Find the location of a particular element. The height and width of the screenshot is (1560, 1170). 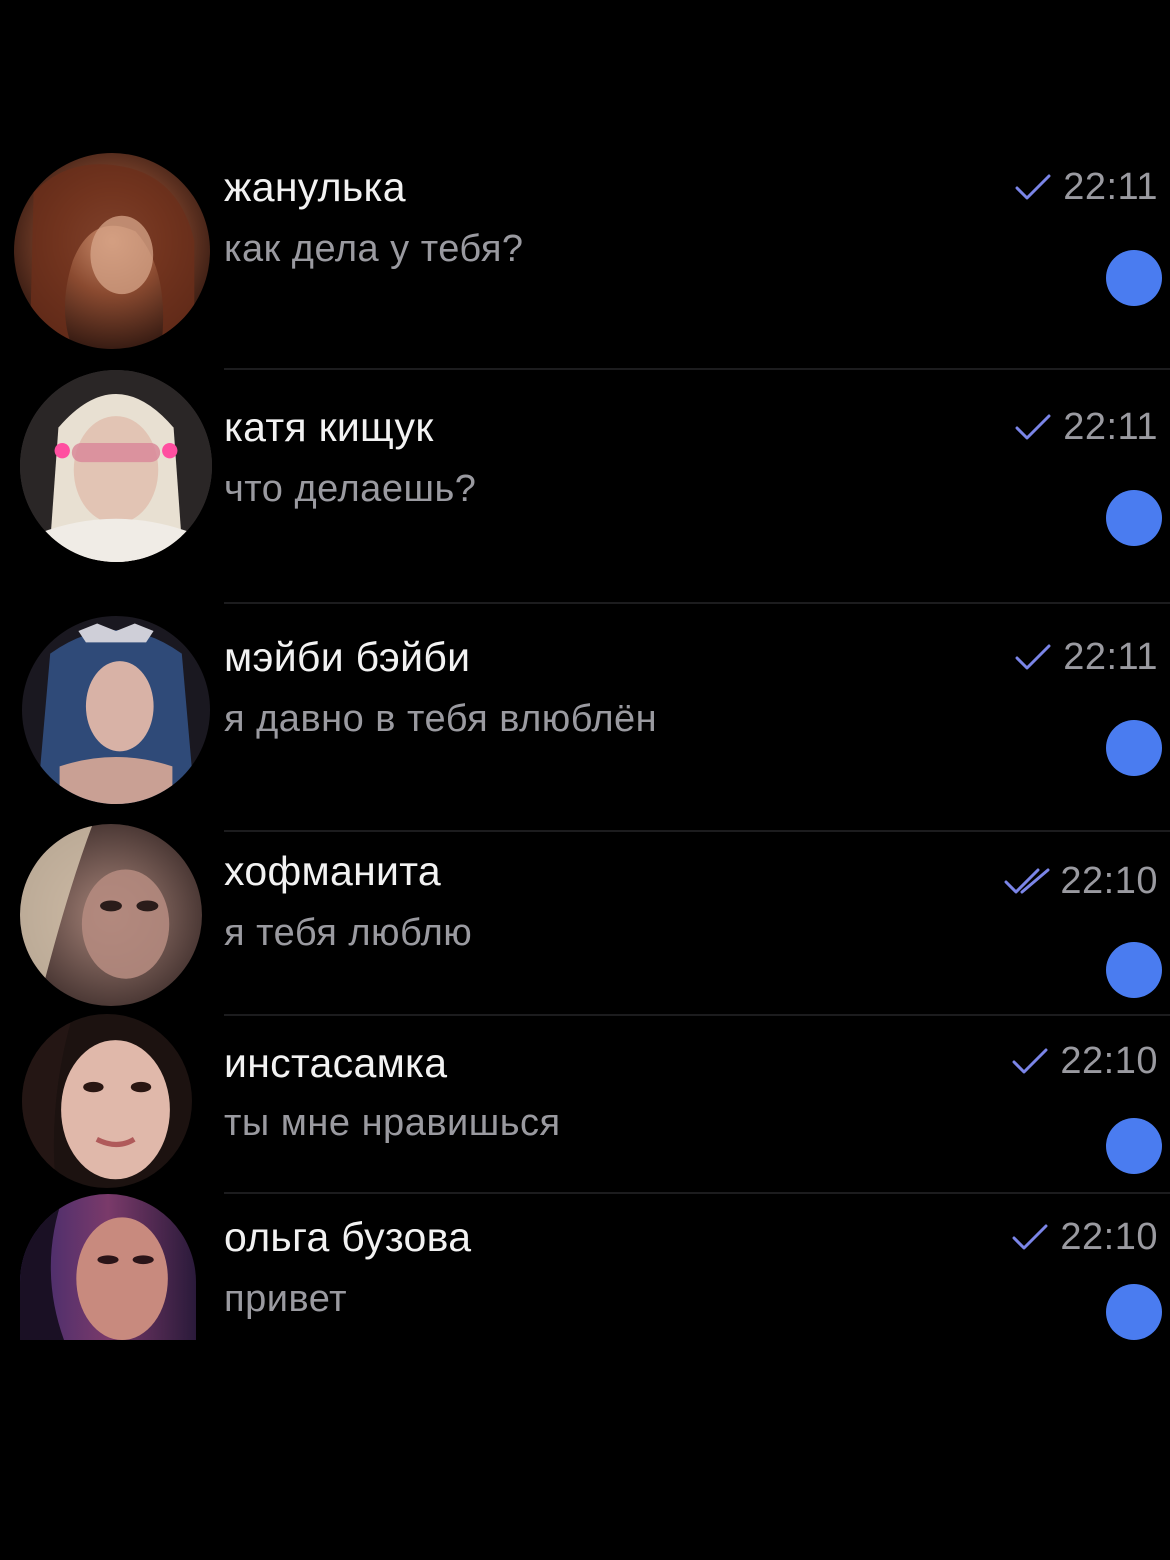

chat-row: жанулька как дела у тебя? 22:11 is located at coordinates (585, 260).